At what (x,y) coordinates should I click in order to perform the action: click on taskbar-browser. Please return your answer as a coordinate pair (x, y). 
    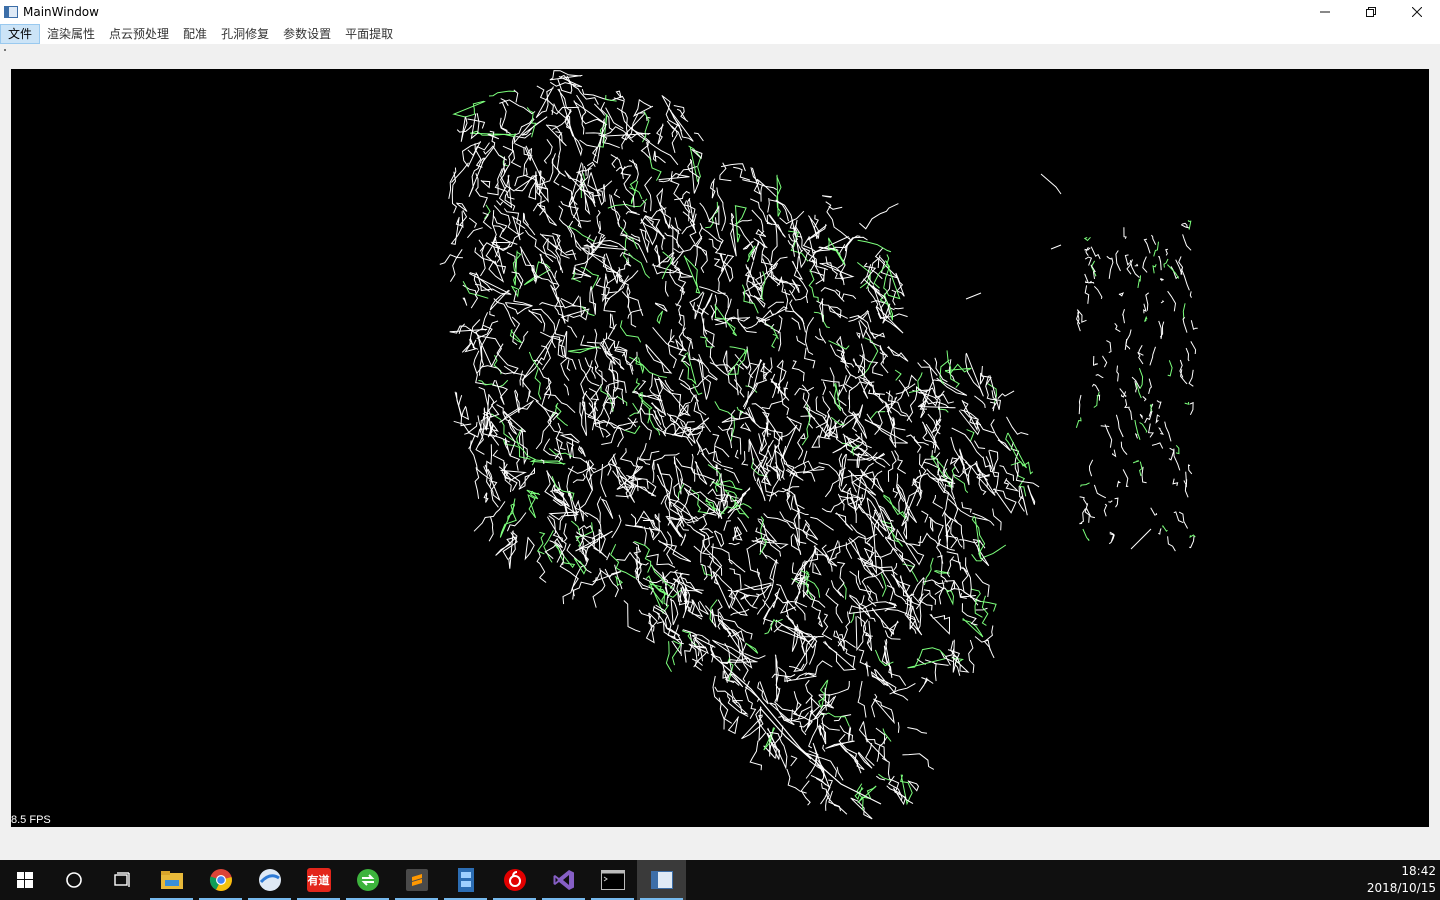
    Looking at the image, I should click on (269, 880).